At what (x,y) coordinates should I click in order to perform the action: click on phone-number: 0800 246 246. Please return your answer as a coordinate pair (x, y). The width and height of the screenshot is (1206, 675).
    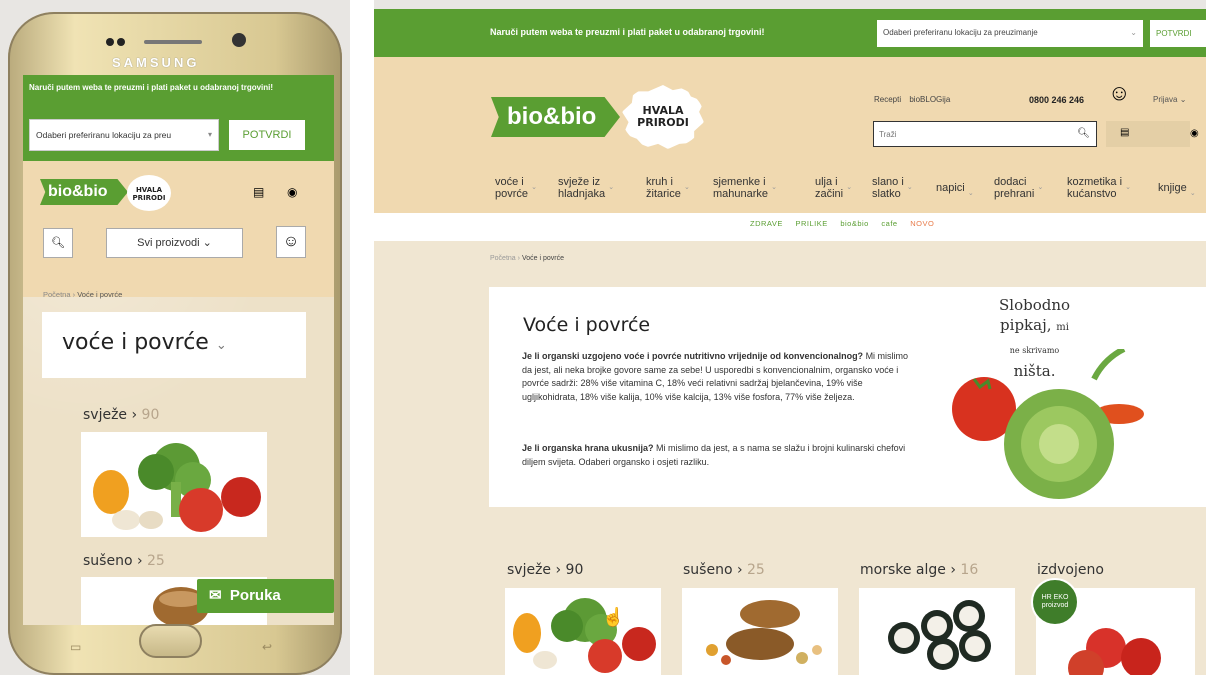
    Looking at the image, I should click on (1057, 100).